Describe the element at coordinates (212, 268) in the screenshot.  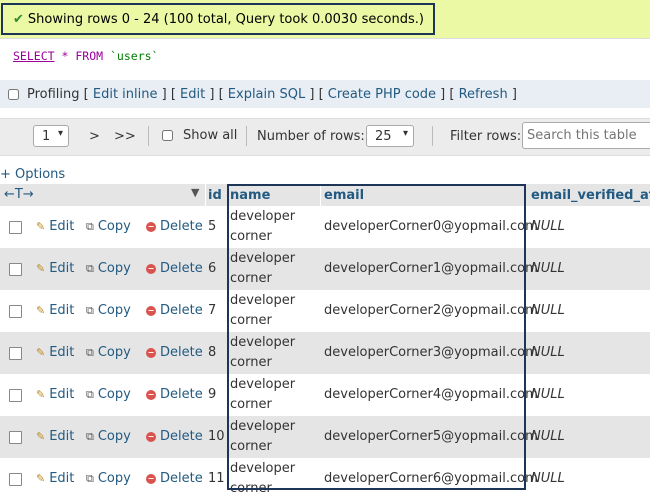
I see `cell-id: 6` at that location.